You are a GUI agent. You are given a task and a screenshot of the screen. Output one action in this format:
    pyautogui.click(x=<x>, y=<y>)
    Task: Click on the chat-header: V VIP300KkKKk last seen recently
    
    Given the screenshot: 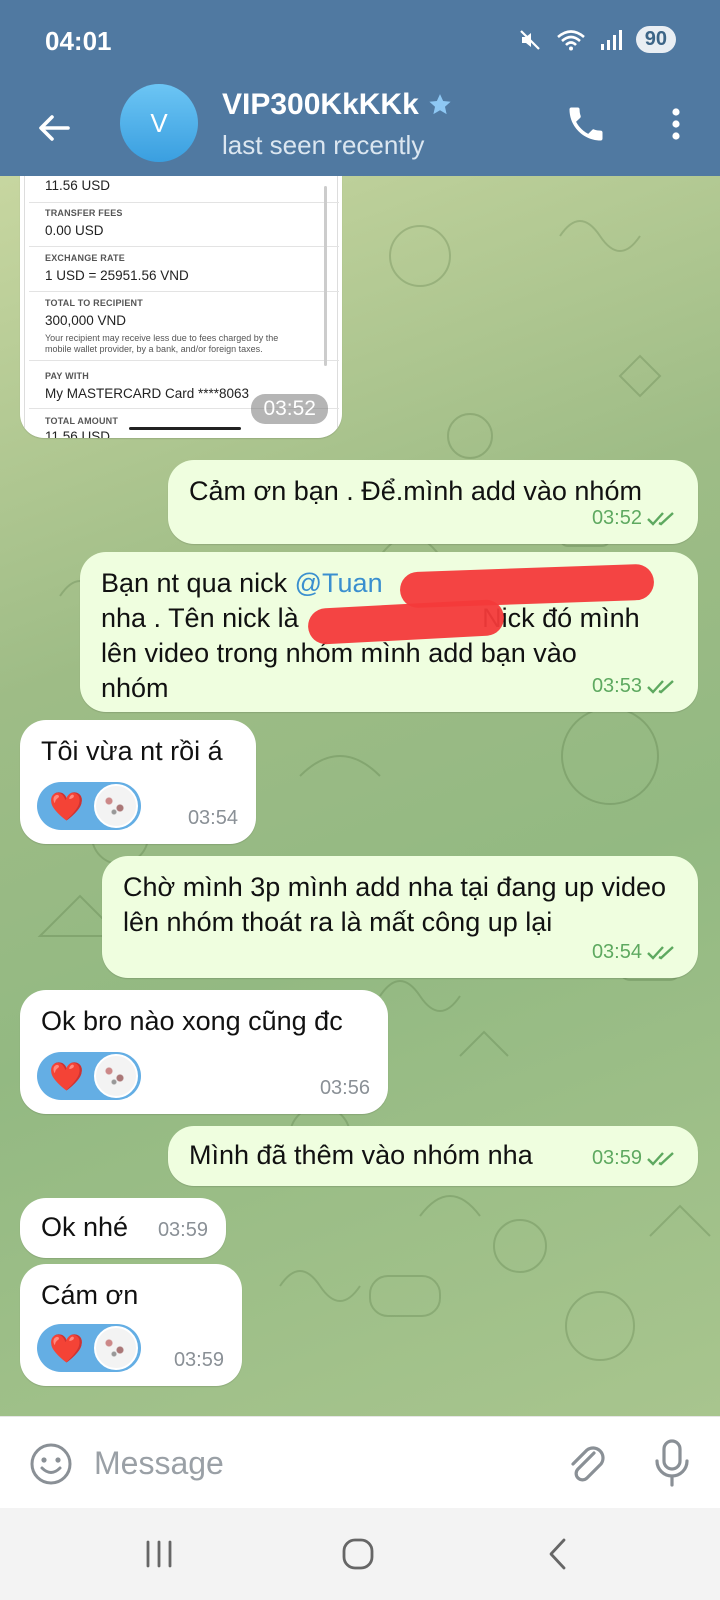 What is the action you would take?
    pyautogui.click(x=360, y=130)
    